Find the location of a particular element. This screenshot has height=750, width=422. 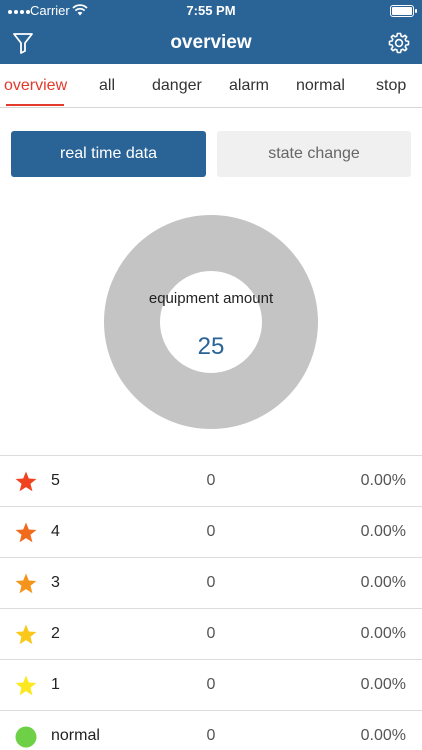

circle-icon is located at coordinates (26, 737).